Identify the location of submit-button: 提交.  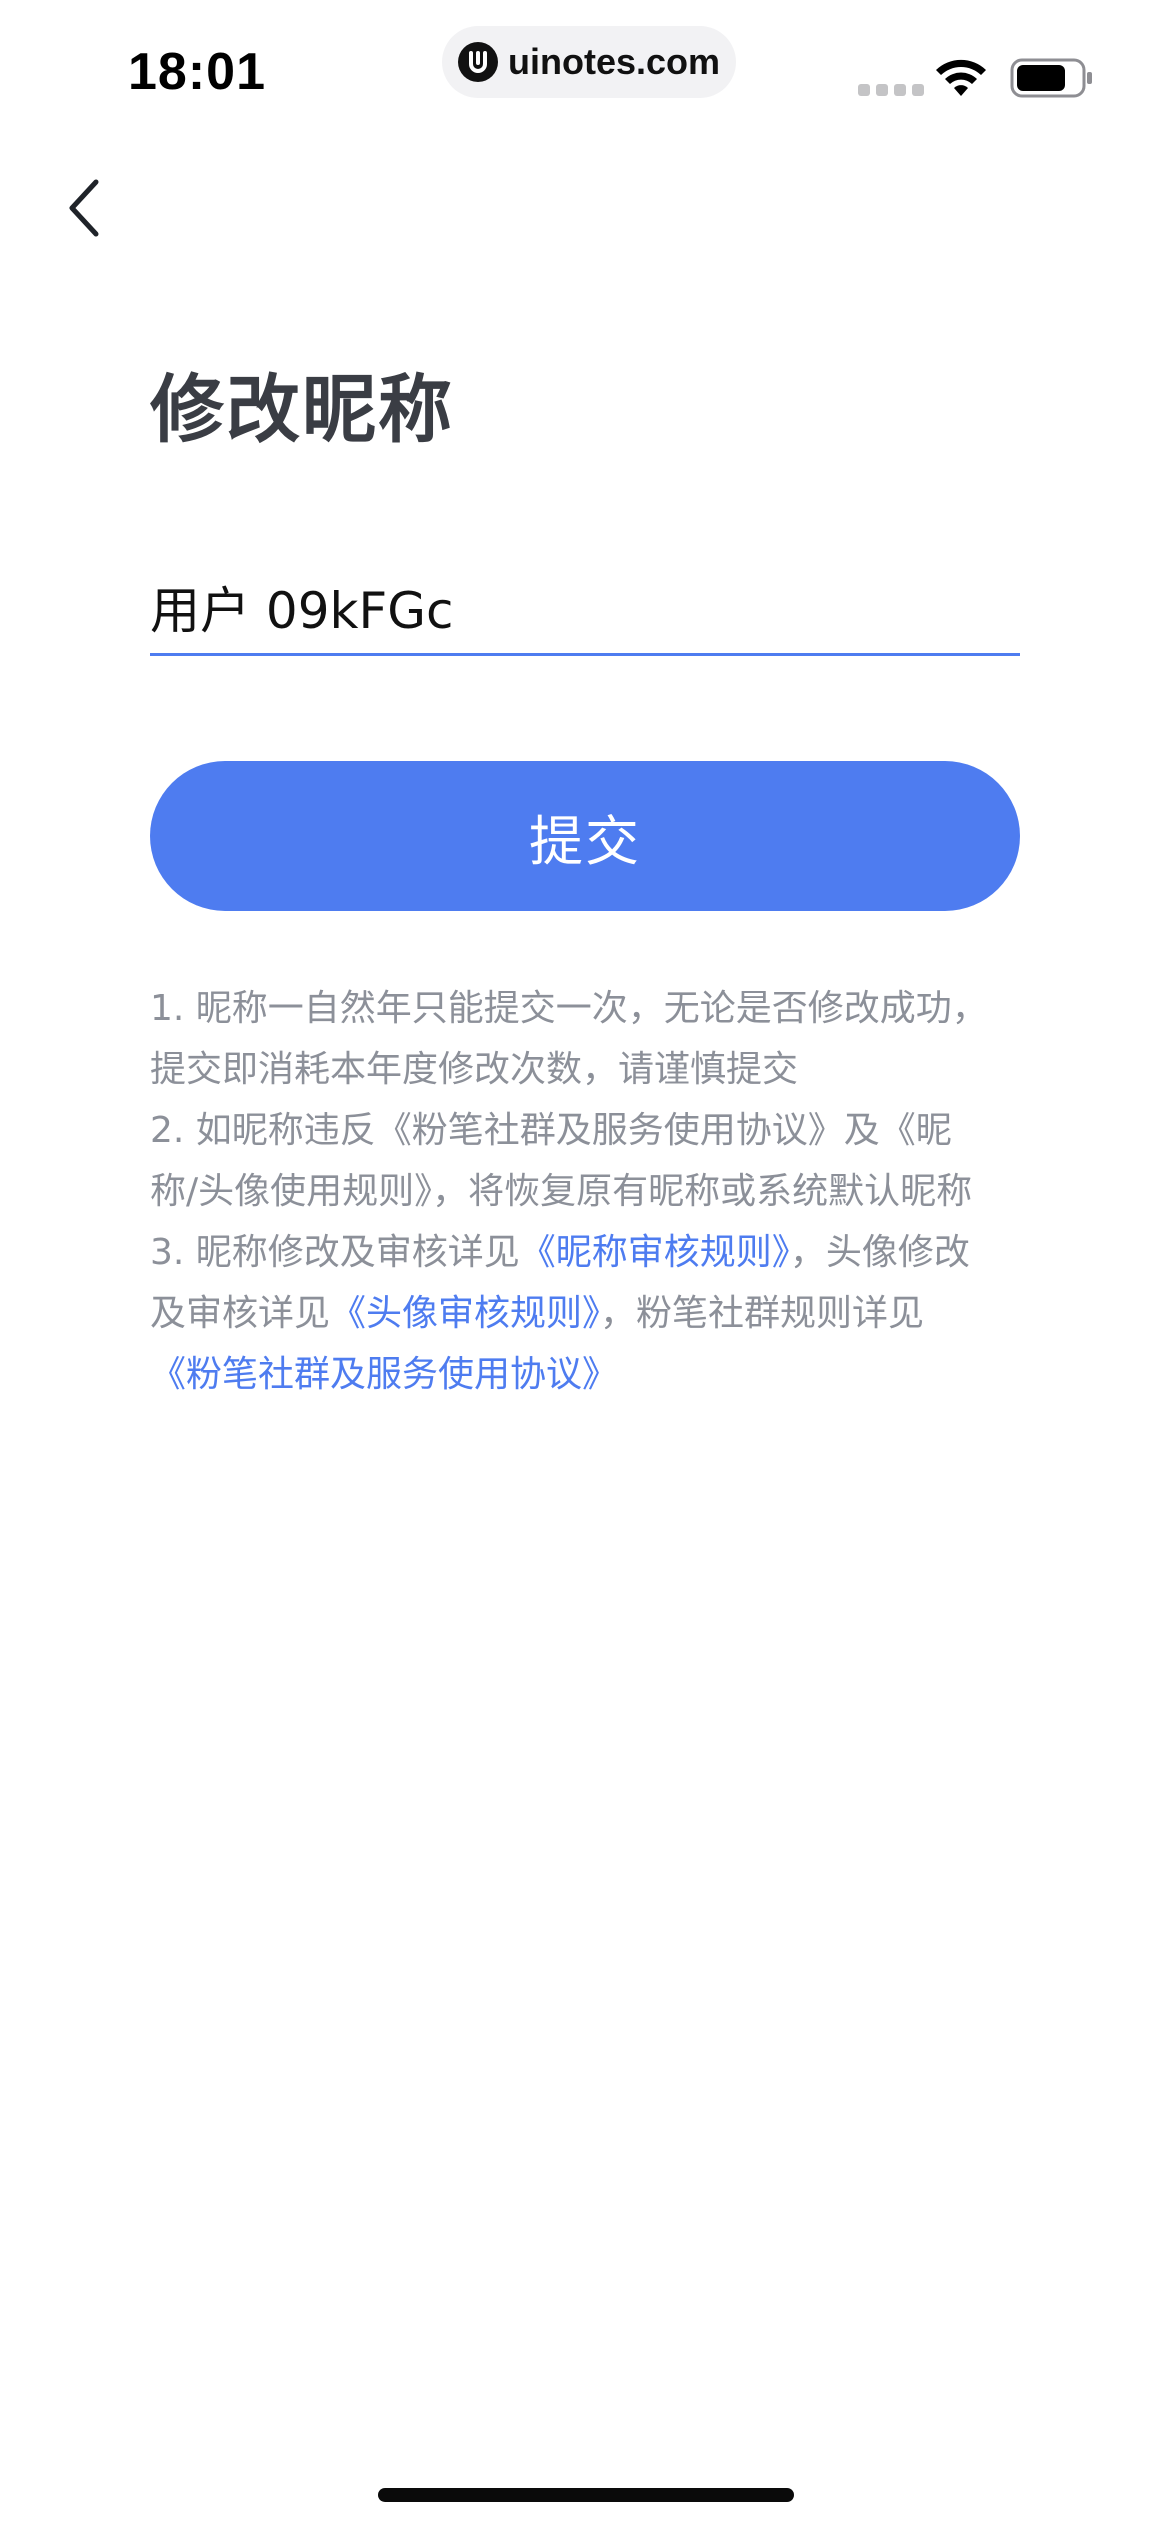
(585, 836).